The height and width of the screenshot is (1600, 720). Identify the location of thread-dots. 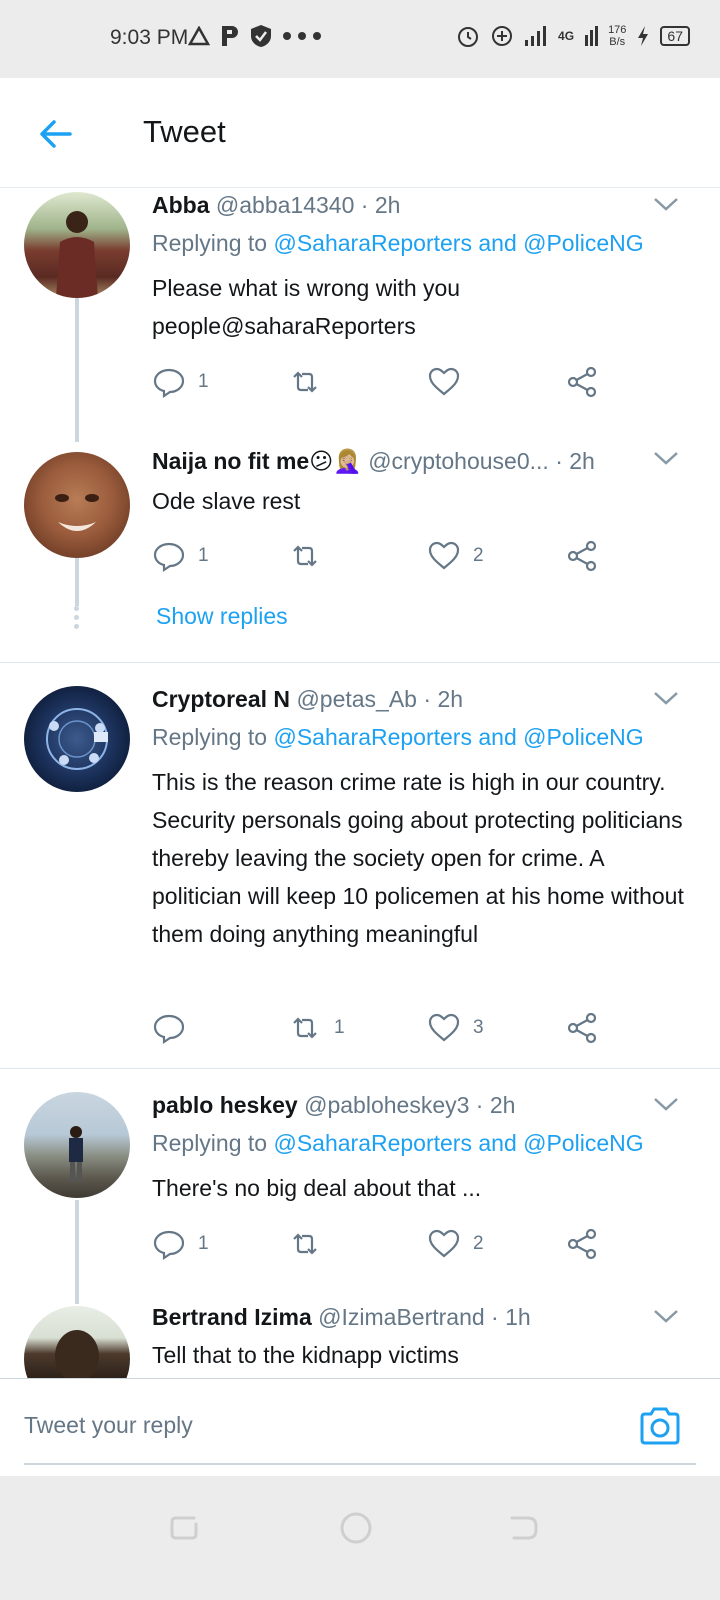
(77, 619).